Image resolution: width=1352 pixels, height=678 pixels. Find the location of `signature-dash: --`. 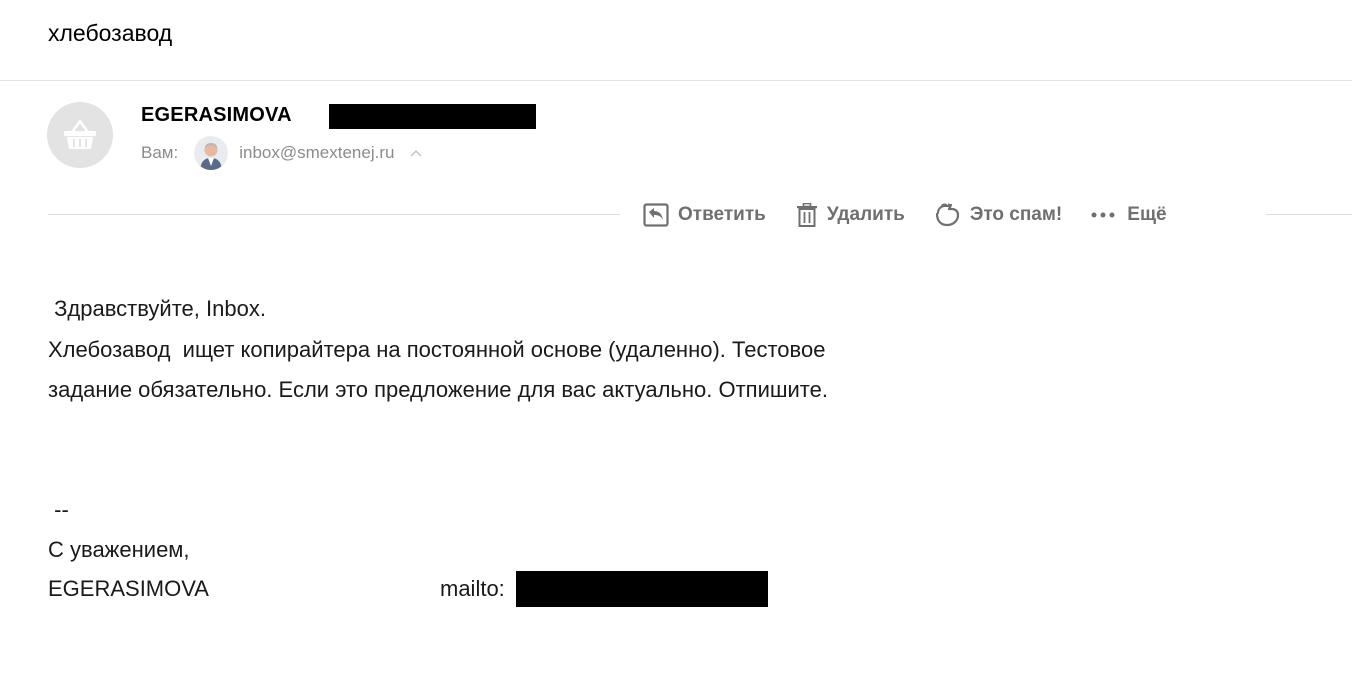

signature-dash: -- is located at coordinates (58, 509).